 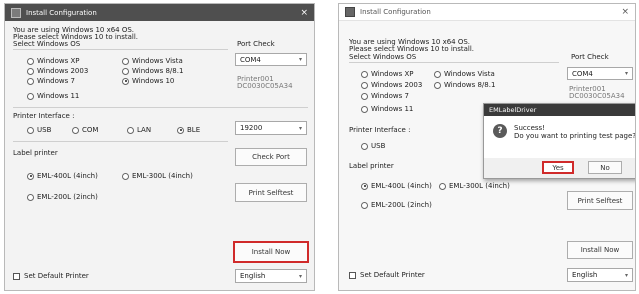 What do you see at coordinates (500, 131) in the screenshot?
I see `question-icon: ?` at bounding box center [500, 131].